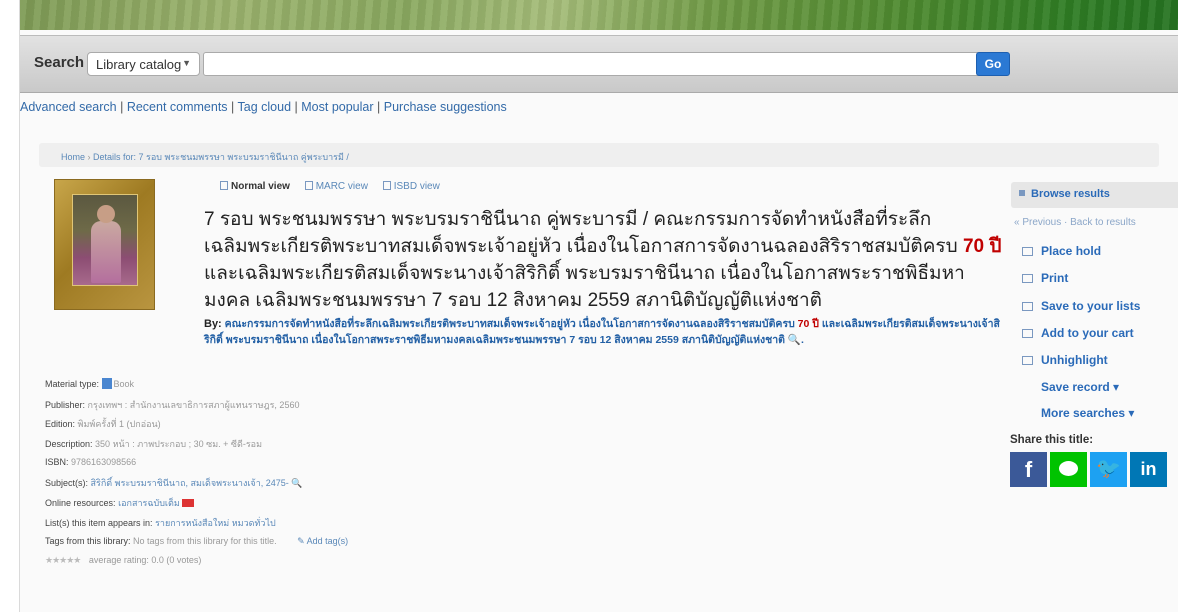  I want to click on add-to-cart-button: Add to your cart, so click(1094, 333).